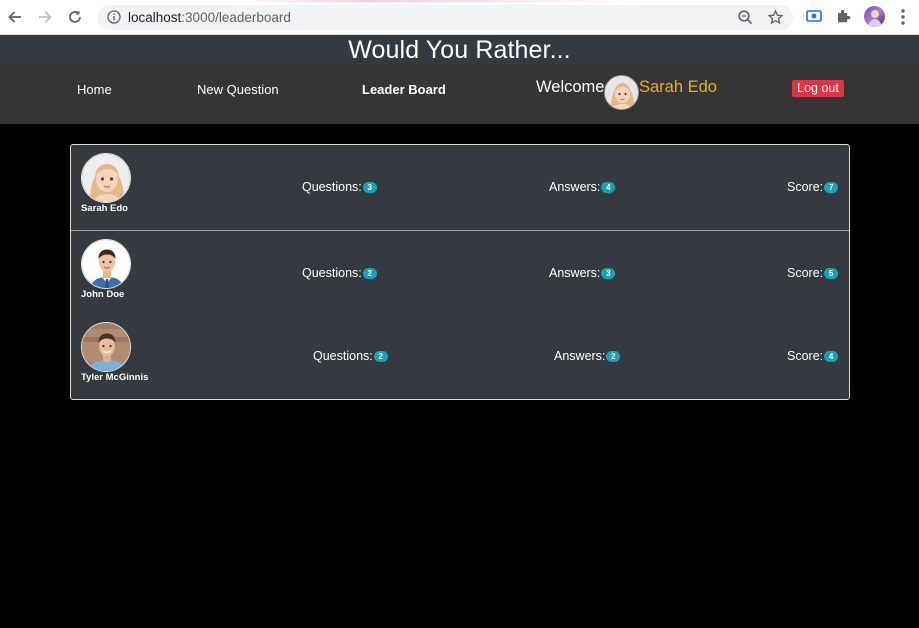  Describe the element at coordinates (608, 273) in the screenshot. I see `answers-badge: 3` at that location.